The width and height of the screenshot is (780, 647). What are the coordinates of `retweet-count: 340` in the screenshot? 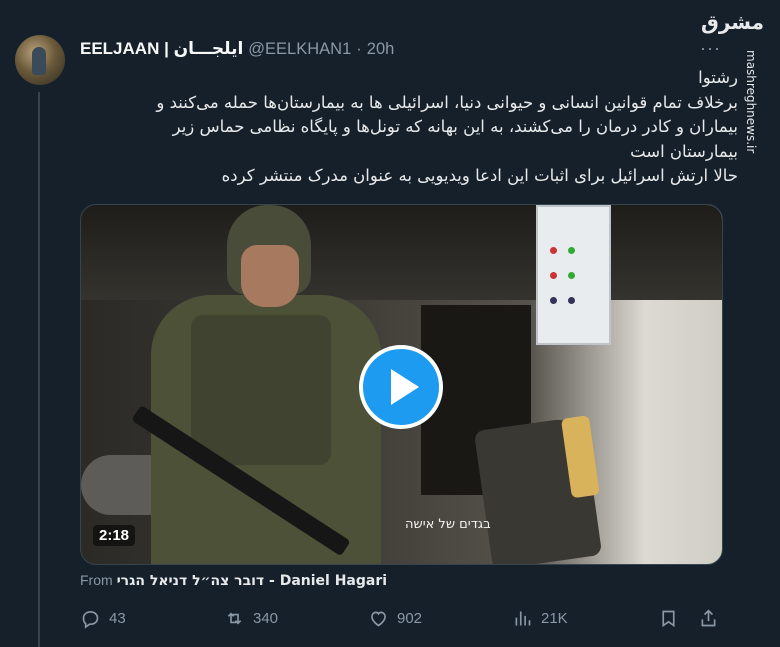 It's located at (266, 618).